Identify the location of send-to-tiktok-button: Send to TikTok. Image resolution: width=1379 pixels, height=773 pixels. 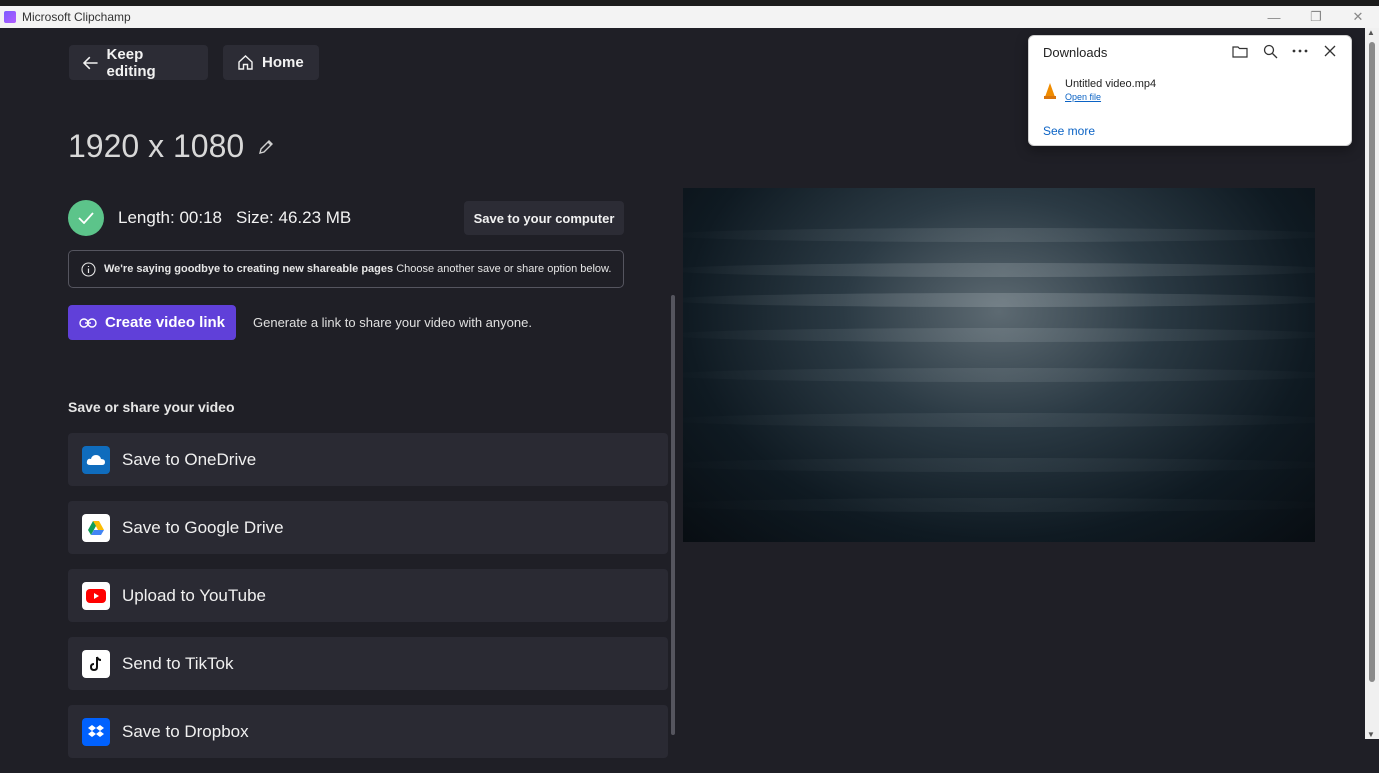
(368, 663).